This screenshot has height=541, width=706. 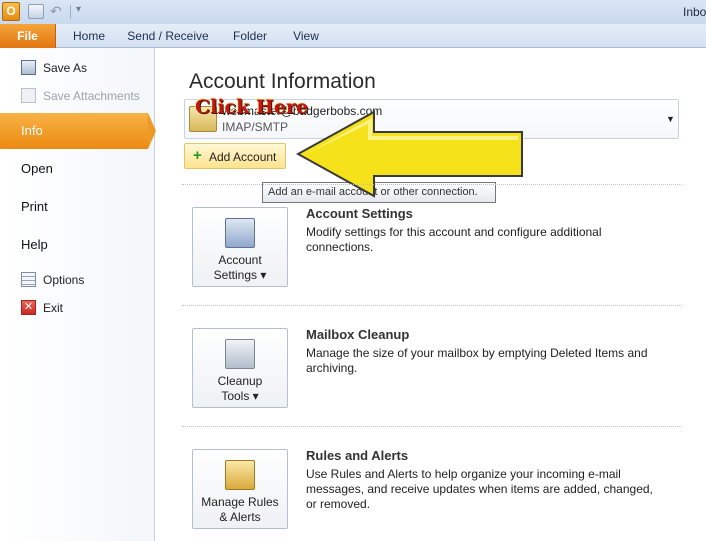 I want to click on dropdown-arrow-icon: ▼, so click(x=670, y=119).